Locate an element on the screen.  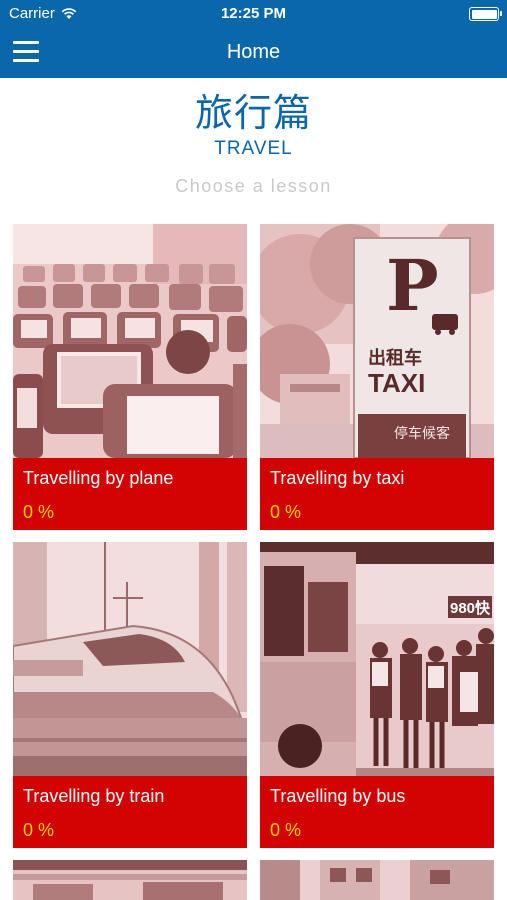
lesson-title: Travelling by bus is located at coordinates (338, 796).